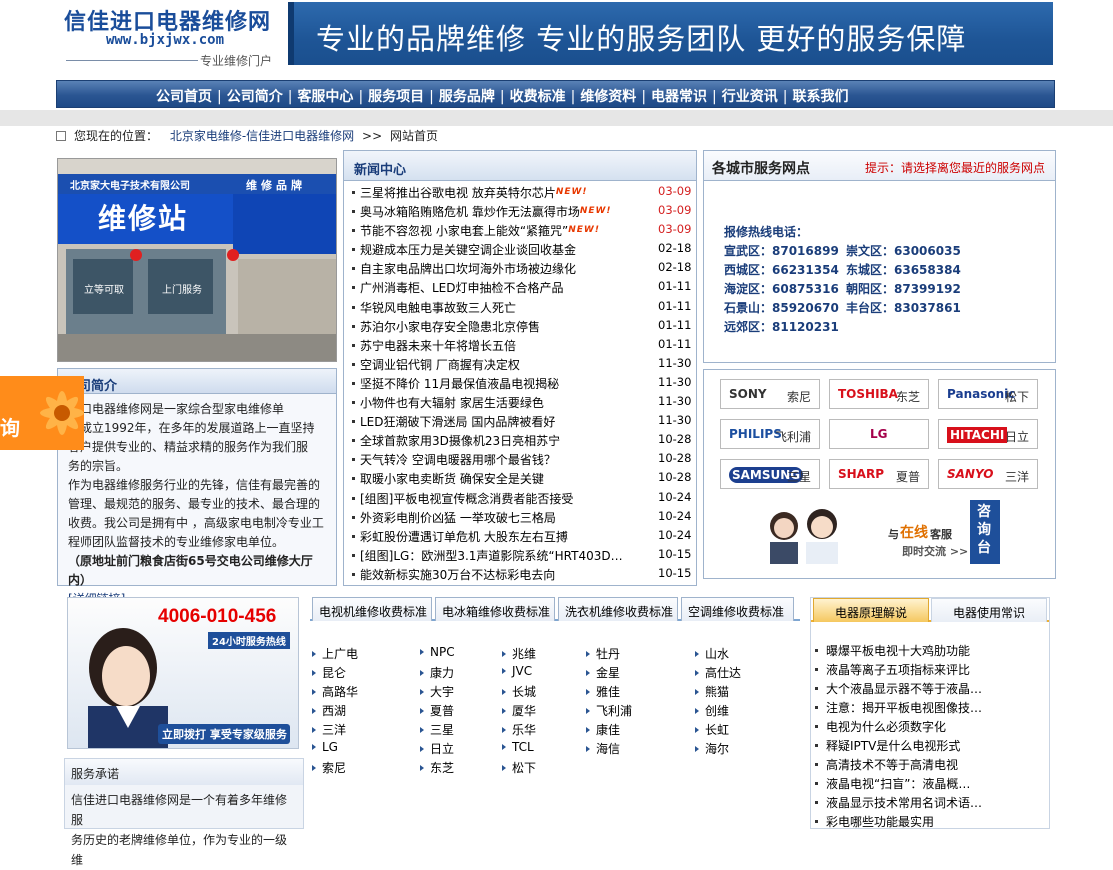  I want to click on brand-price-link: 雅佳, so click(603, 691).